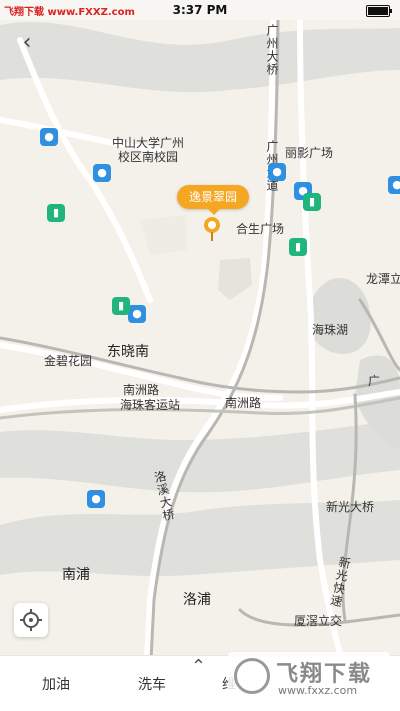  I want to click on watermark-logo-icon, so click(252, 676).